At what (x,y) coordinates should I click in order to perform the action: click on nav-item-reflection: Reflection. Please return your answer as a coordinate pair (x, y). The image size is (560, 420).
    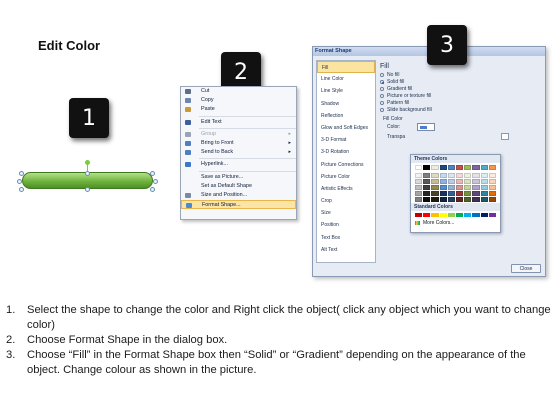
    Looking at the image, I should click on (346, 116).